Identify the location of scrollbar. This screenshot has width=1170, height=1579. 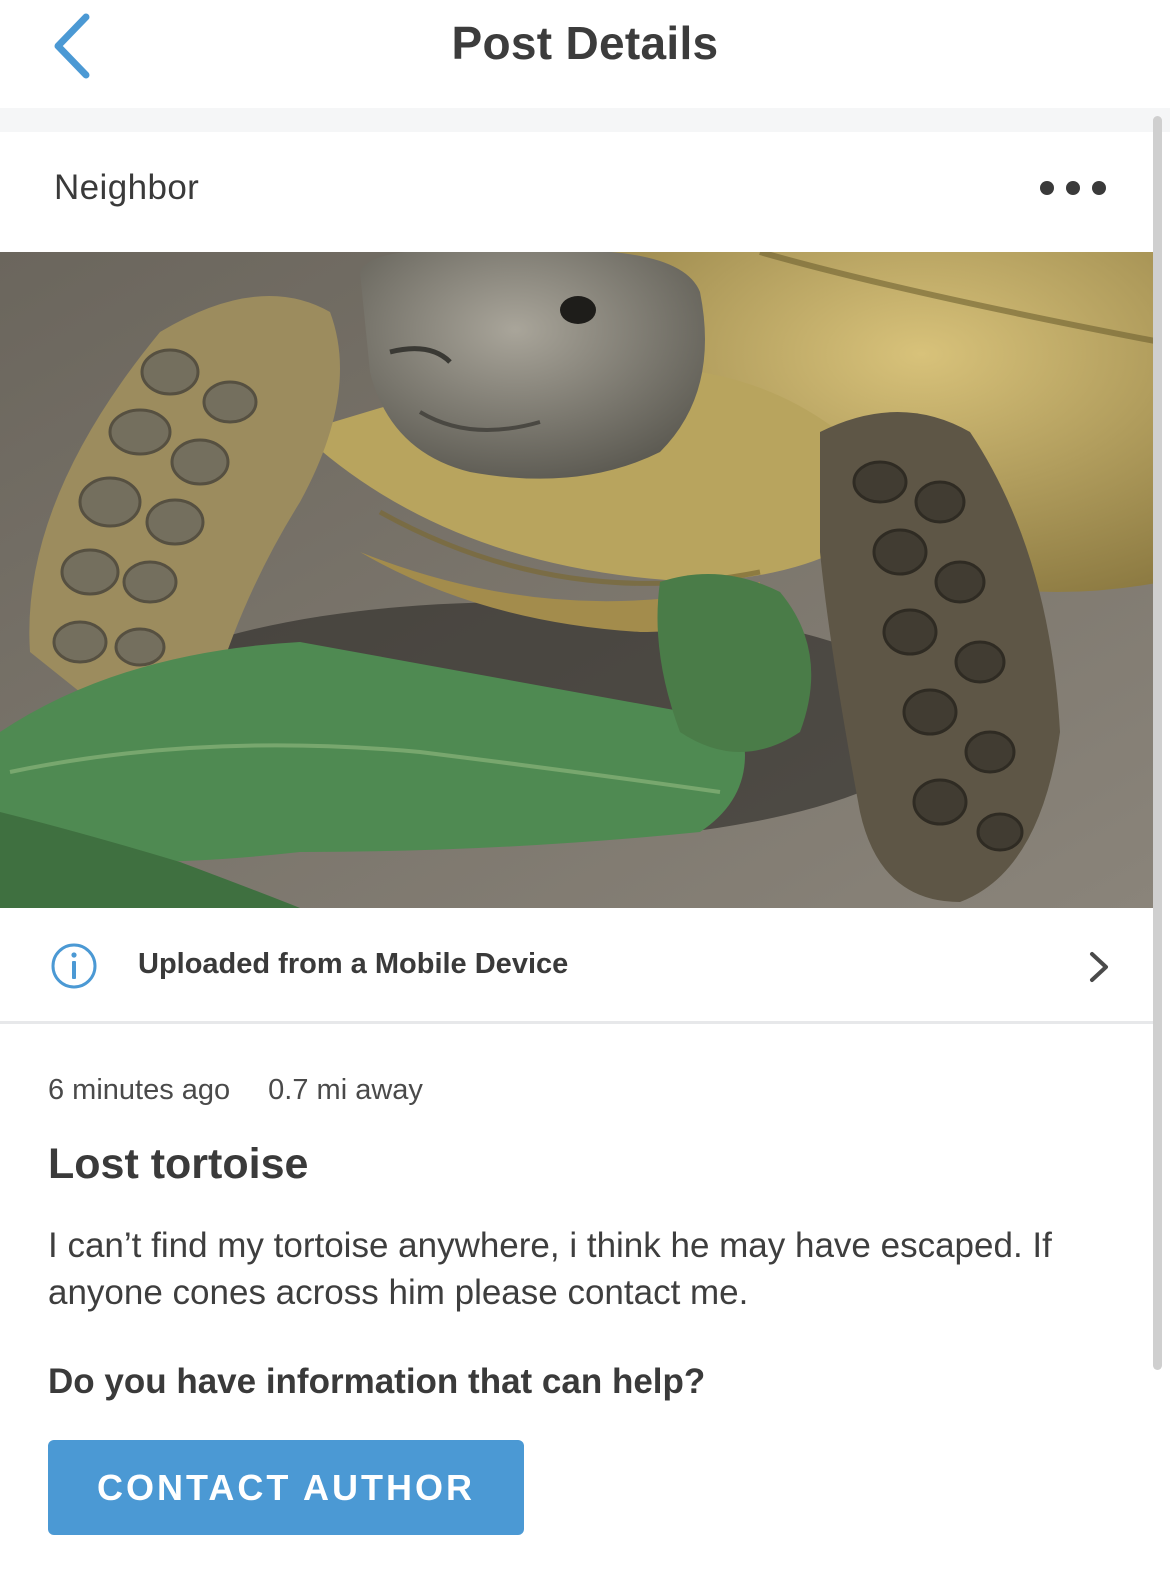
(1157, 743).